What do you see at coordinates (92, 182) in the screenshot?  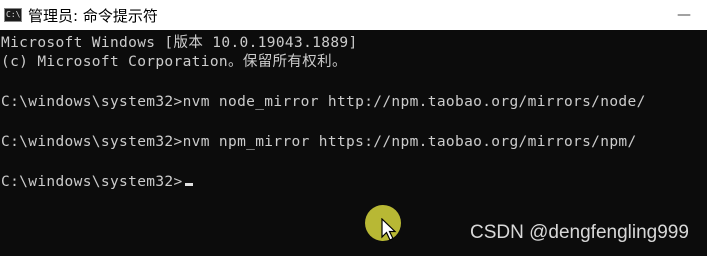 I see `console-prompt: C:\windows\system32>` at bounding box center [92, 182].